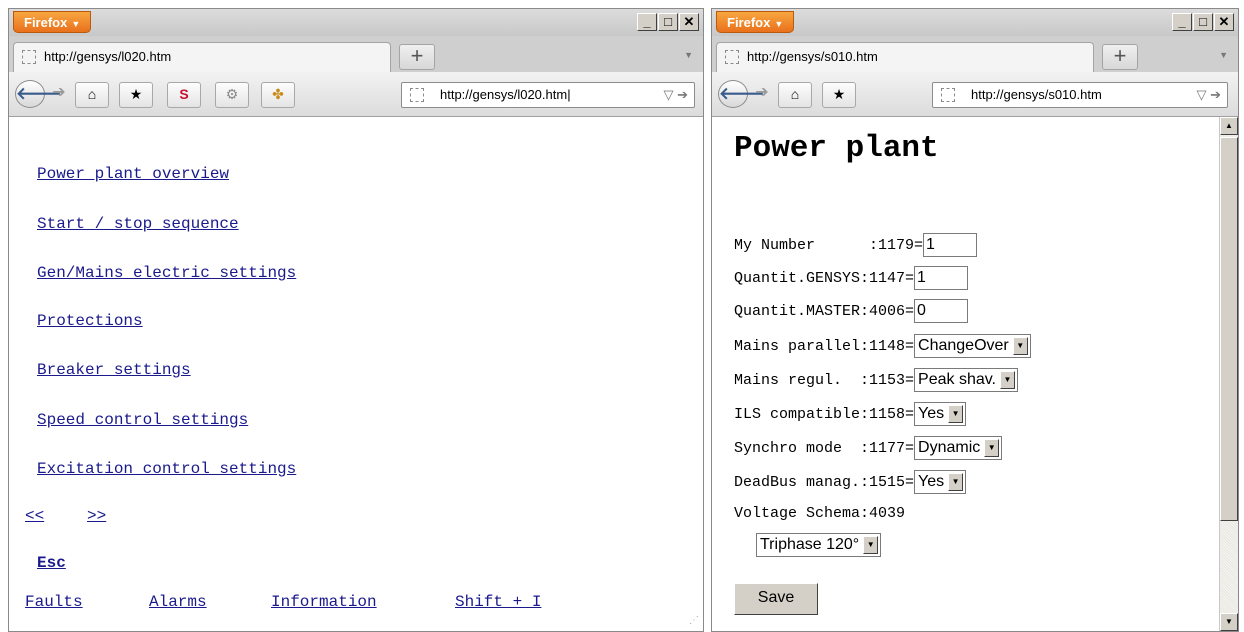  What do you see at coordinates (810, 544) in the screenshot?
I see `select-value: Triphase 120°` at bounding box center [810, 544].